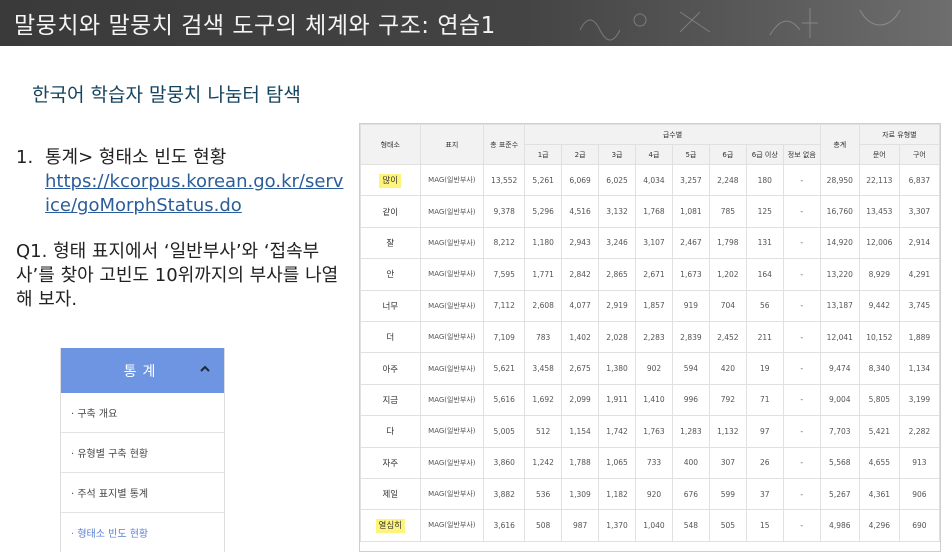  I want to click on grade-cell: 733, so click(654, 462).